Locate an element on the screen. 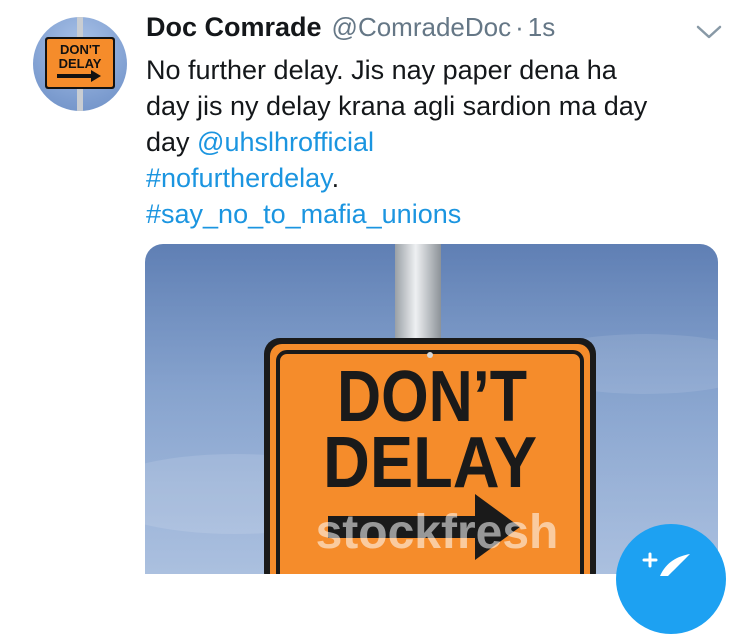 The height and width of the screenshot is (634, 750). tweet-text-line: No further delay. Jis nay paper dena ha is located at coordinates (381, 70).